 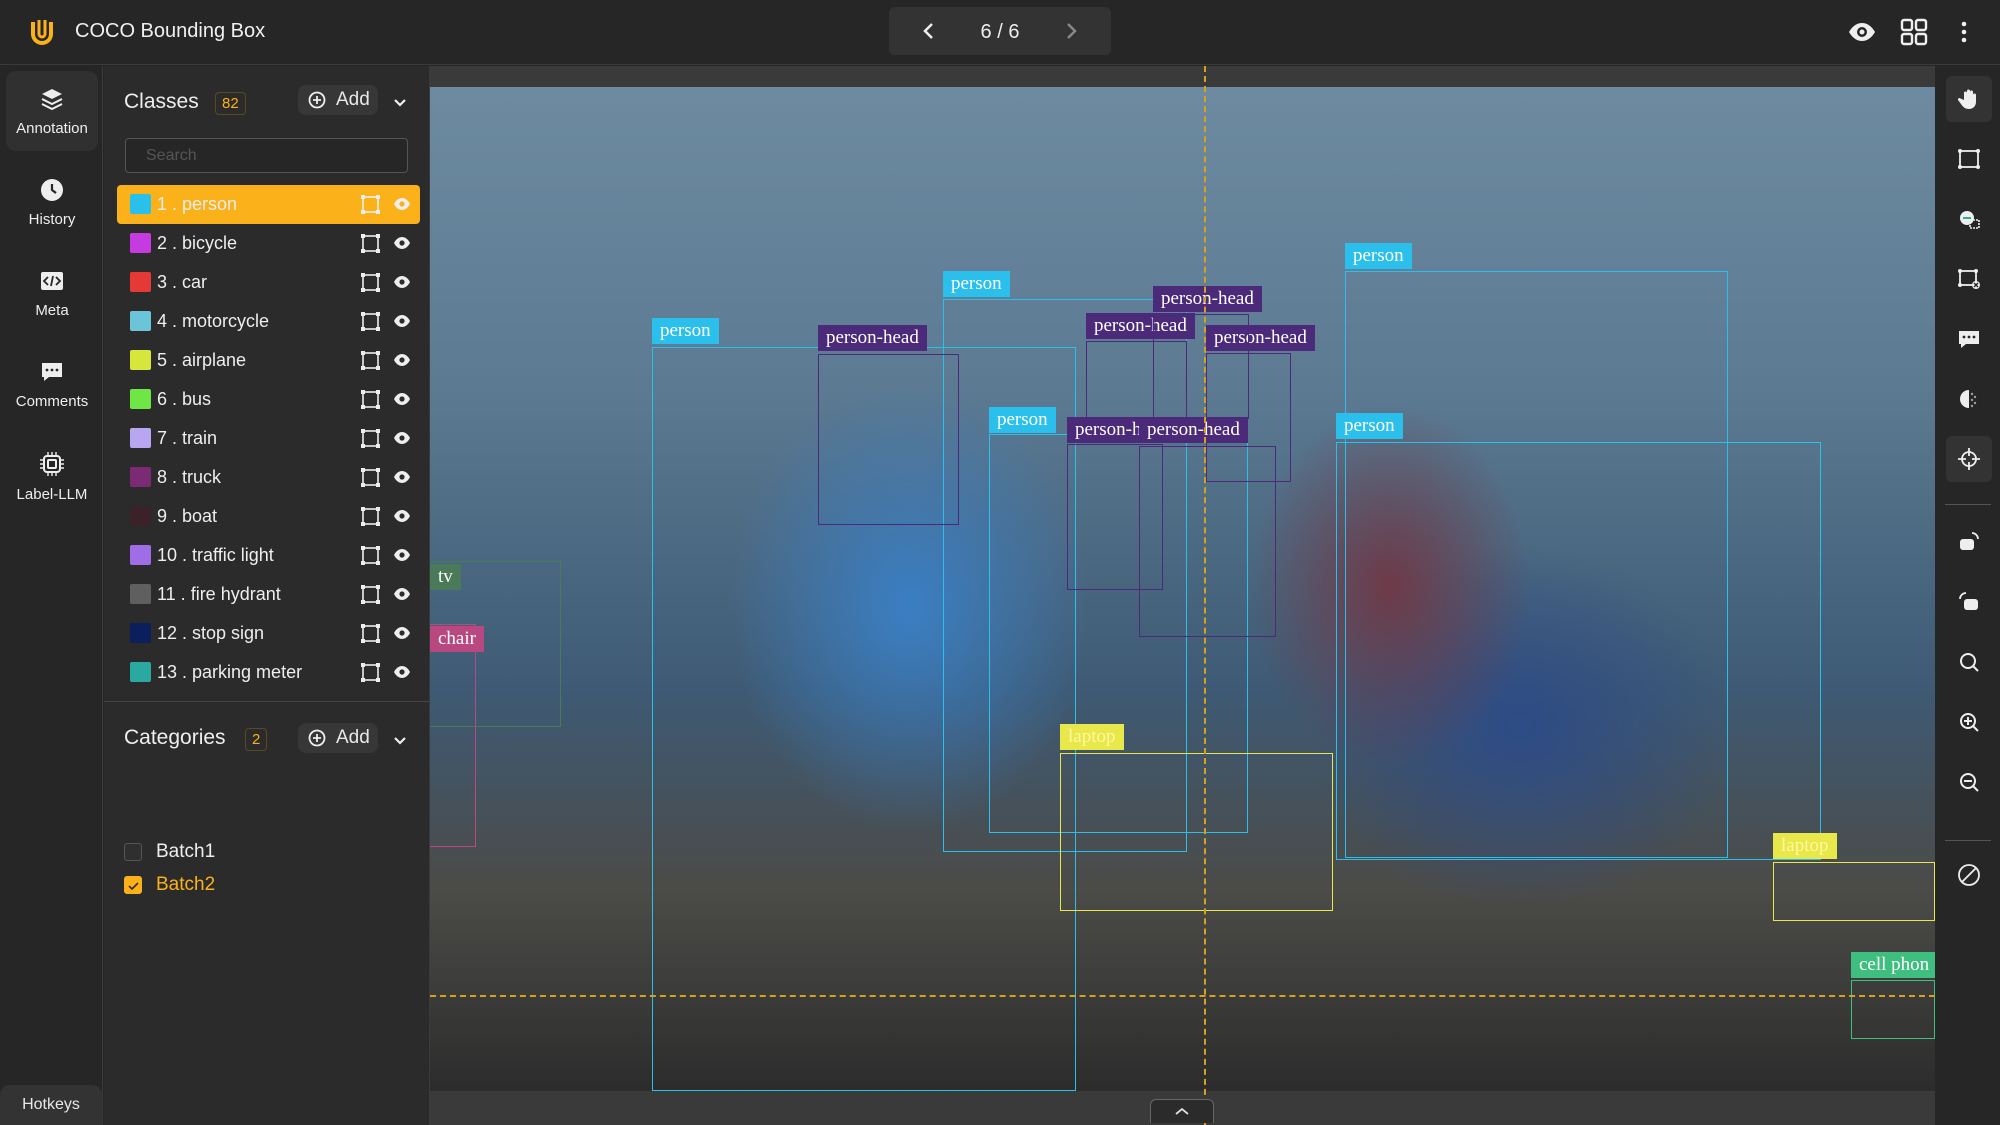 What do you see at coordinates (1969, 875) in the screenshot?
I see `hide-tool` at bounding box center [1969, 875].